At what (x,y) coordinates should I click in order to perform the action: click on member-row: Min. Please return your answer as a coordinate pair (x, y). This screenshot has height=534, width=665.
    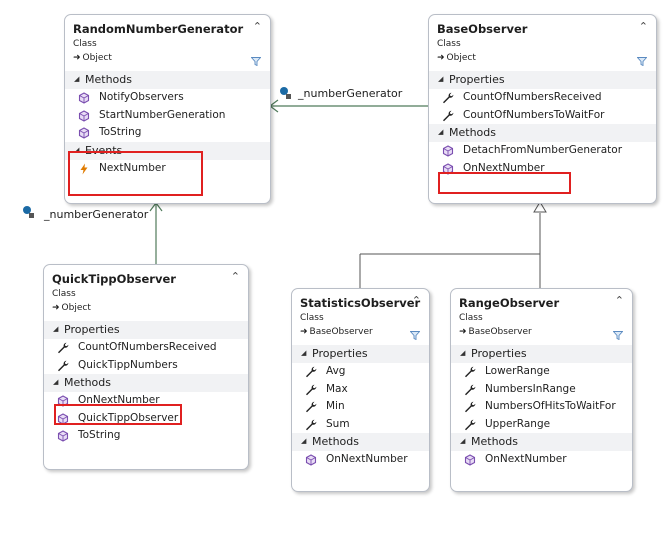
    Looking at the image, I should click on (360, 407).